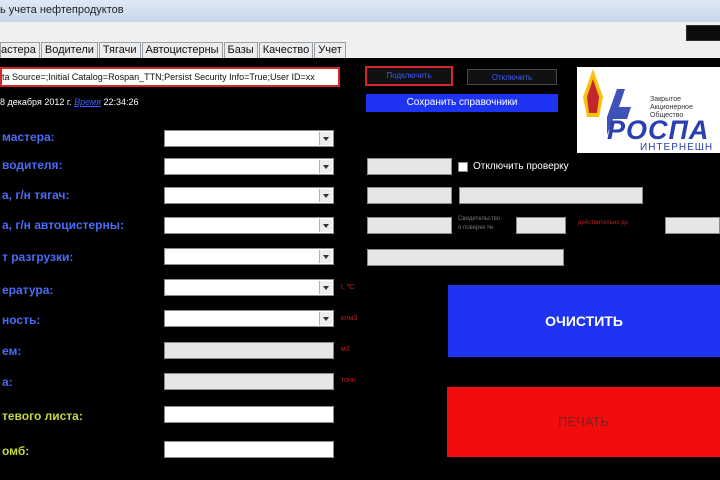 This screenshot has height=480, width=720. What do you see at coordinates (21, 320) in the screenshot?
I see `density-label: ность:` at bounding box center [21, 320].